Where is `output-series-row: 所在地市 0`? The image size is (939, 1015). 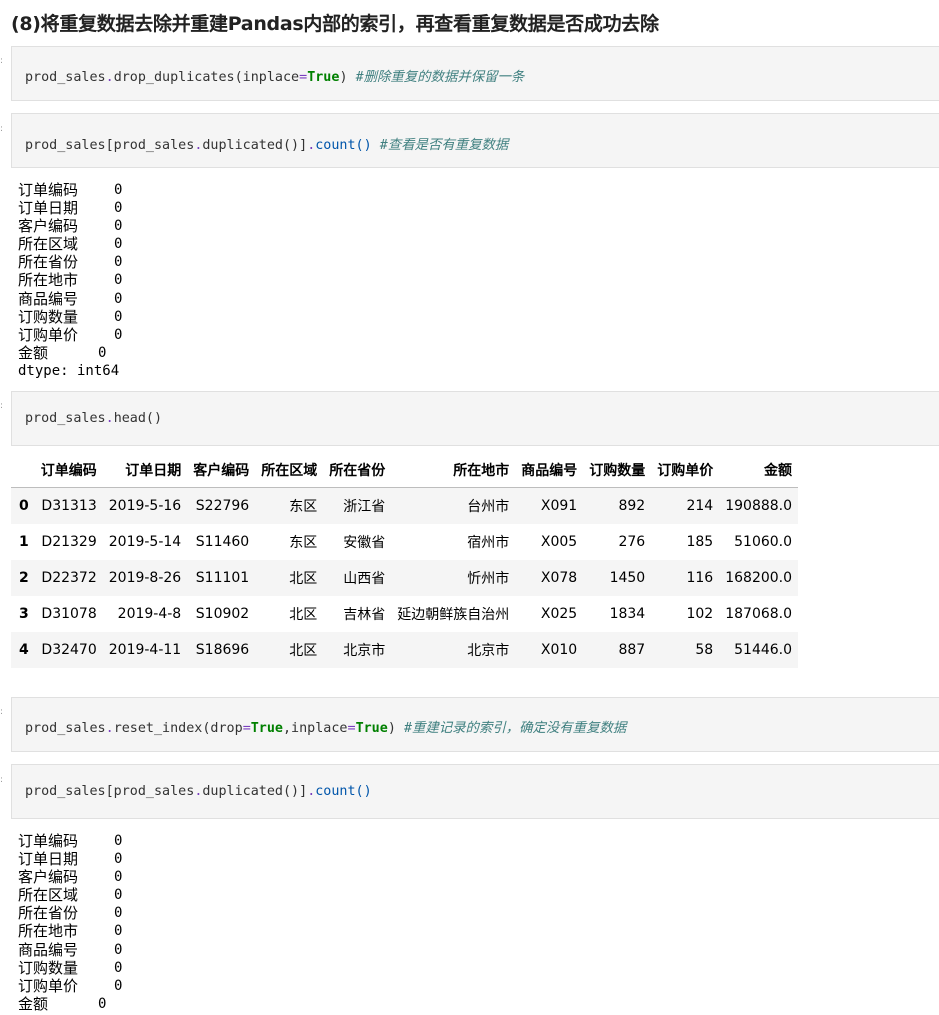 output-series-row: 所在地市 0 is located at coordinates (70, 931).